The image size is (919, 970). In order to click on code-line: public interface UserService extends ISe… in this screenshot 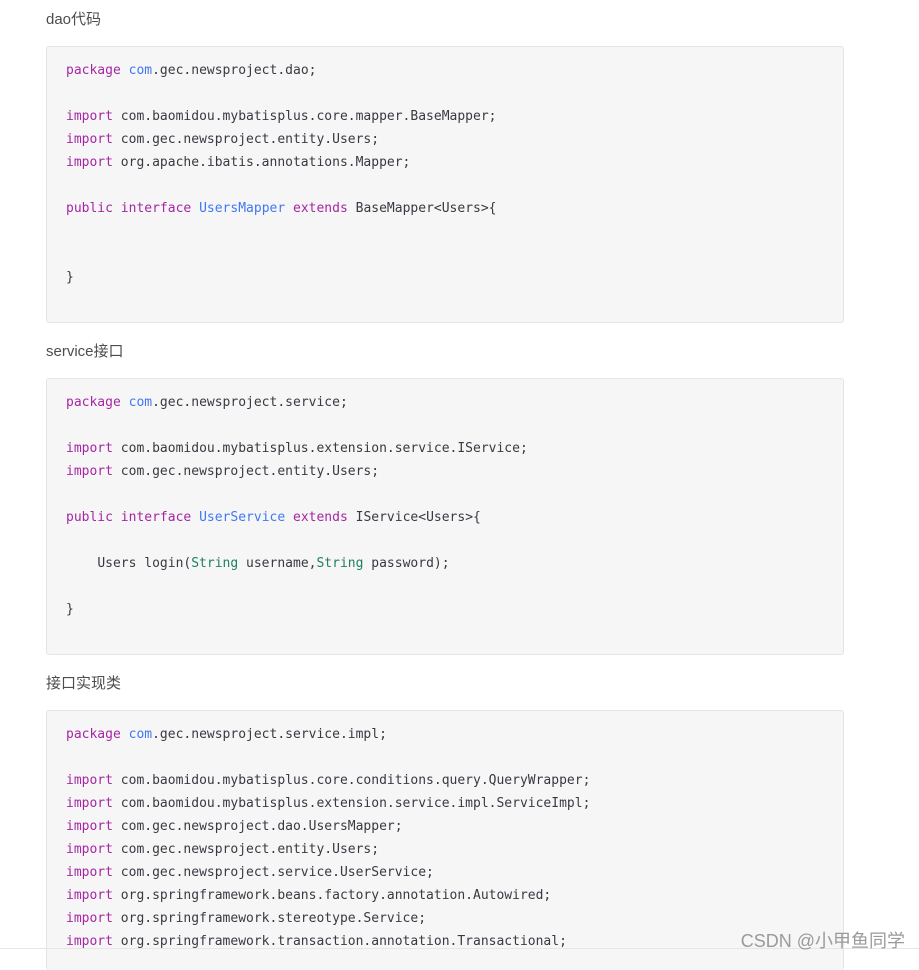, I will do `click(273, 517)`.